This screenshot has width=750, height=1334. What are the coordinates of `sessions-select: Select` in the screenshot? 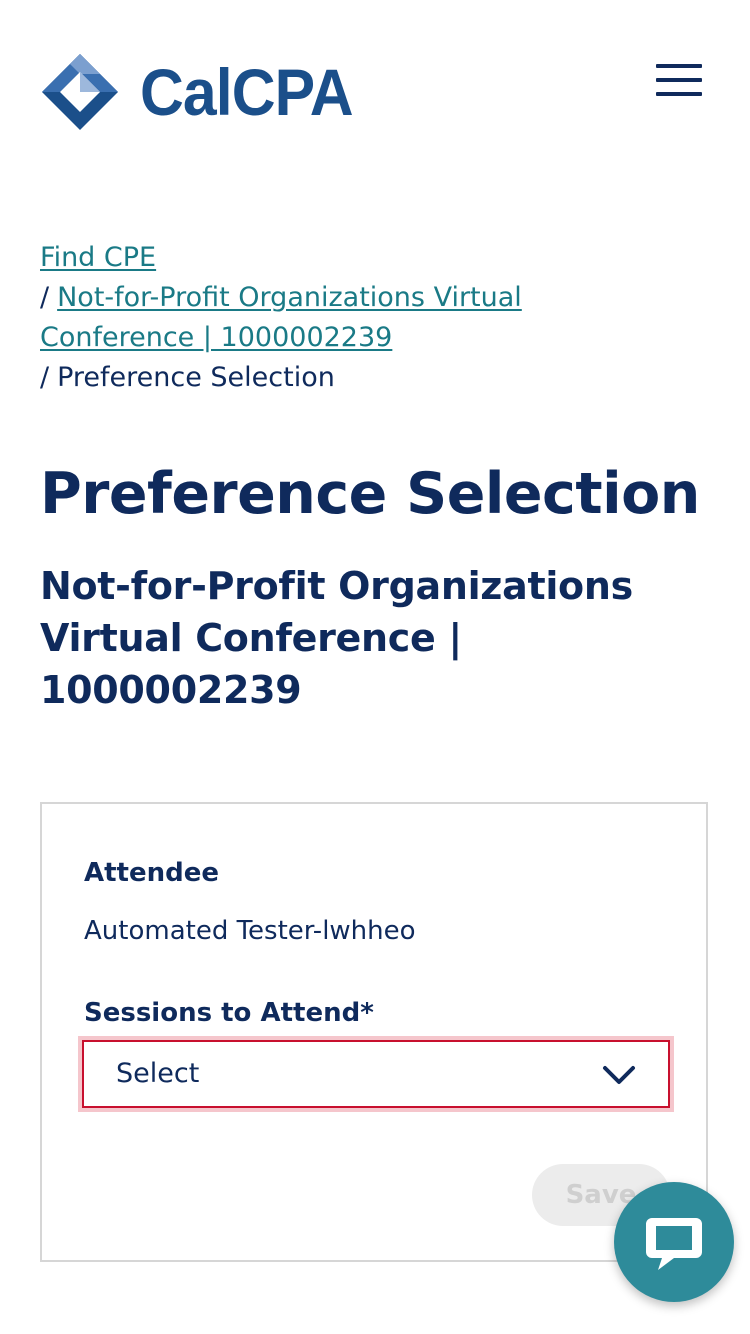 It's located at (376, 1074).